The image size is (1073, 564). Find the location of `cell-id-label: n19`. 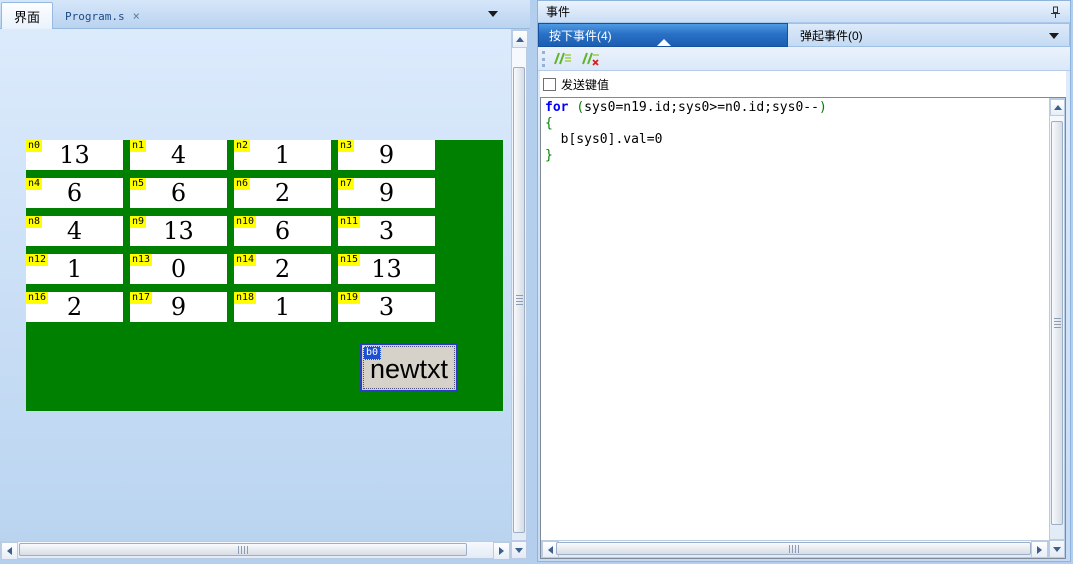

cell-id-label: n19 is located at coordinates (349, 298).